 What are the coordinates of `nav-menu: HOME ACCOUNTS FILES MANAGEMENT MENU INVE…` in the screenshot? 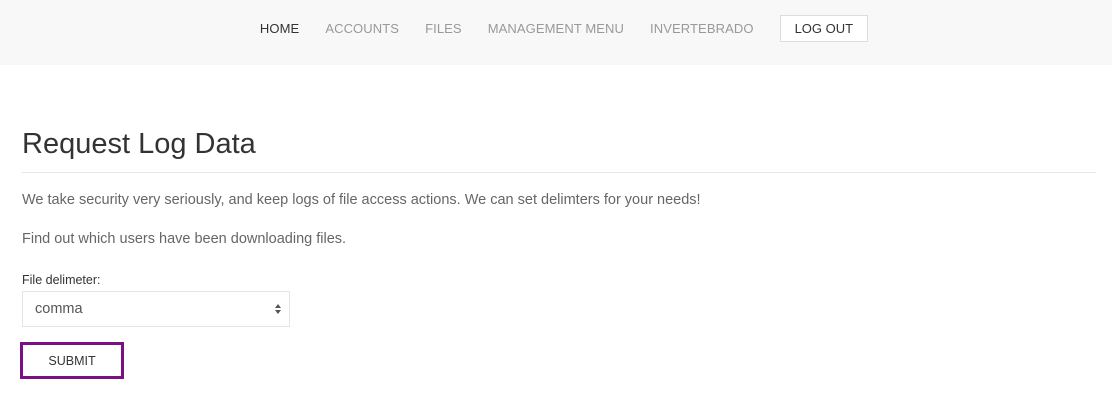 It's located at (556, 28).